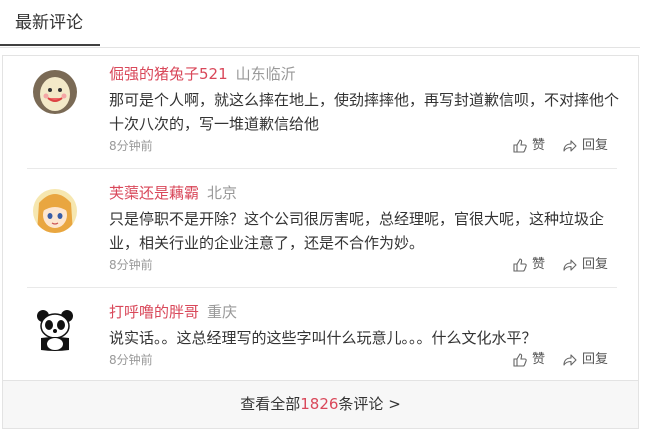 Image resolution: width=657 pixels, height=433 pixels. I want to click on view-all-suffix: 条评论 >, so click(369, 404).